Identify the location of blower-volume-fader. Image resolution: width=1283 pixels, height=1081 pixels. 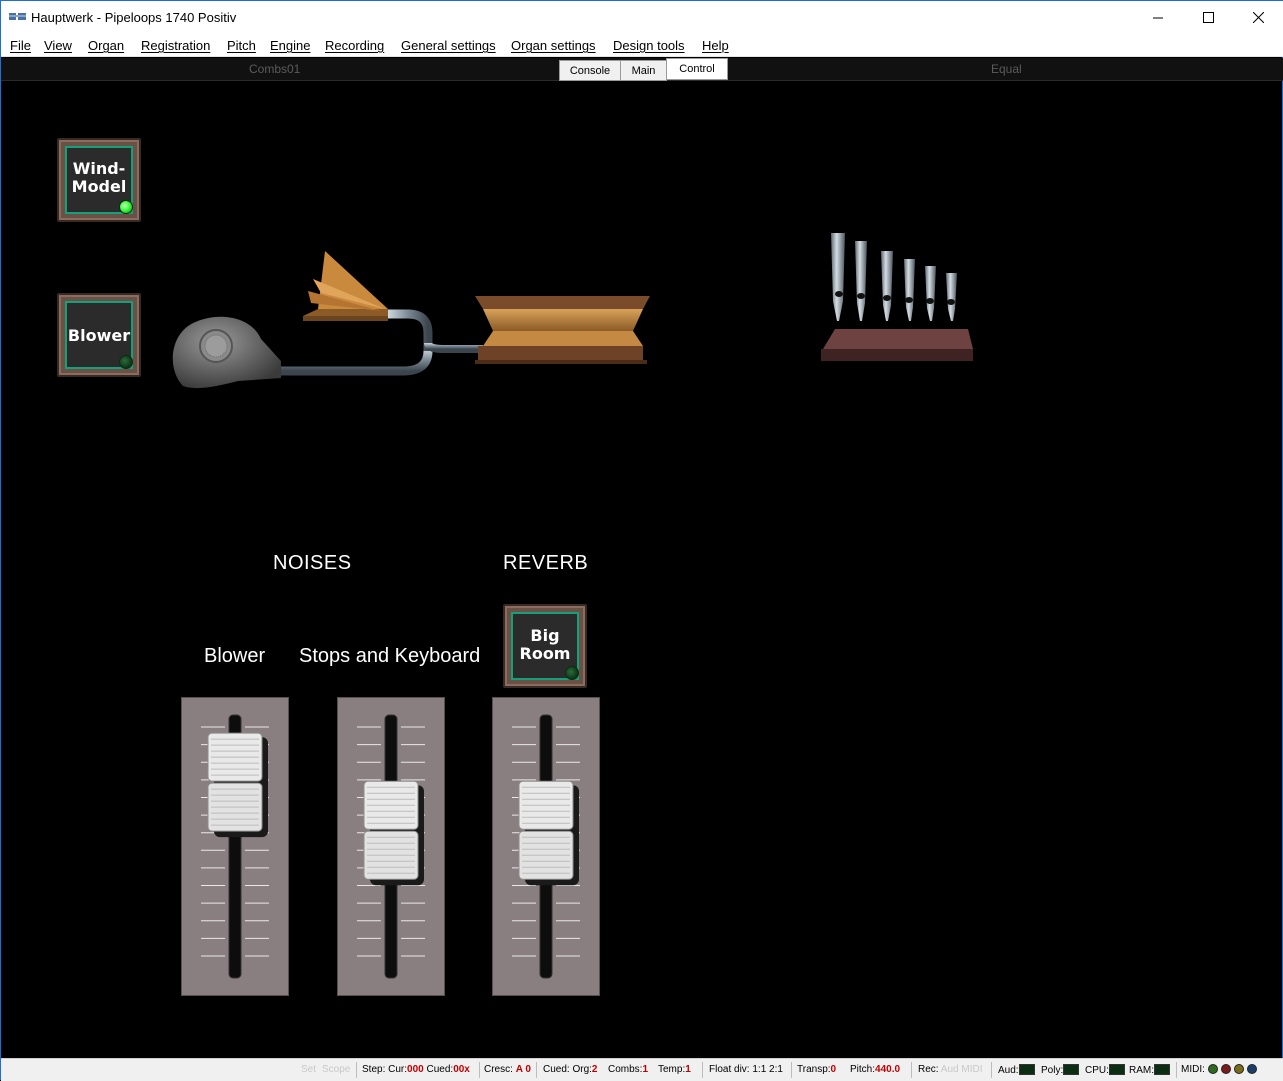
(235, 846).